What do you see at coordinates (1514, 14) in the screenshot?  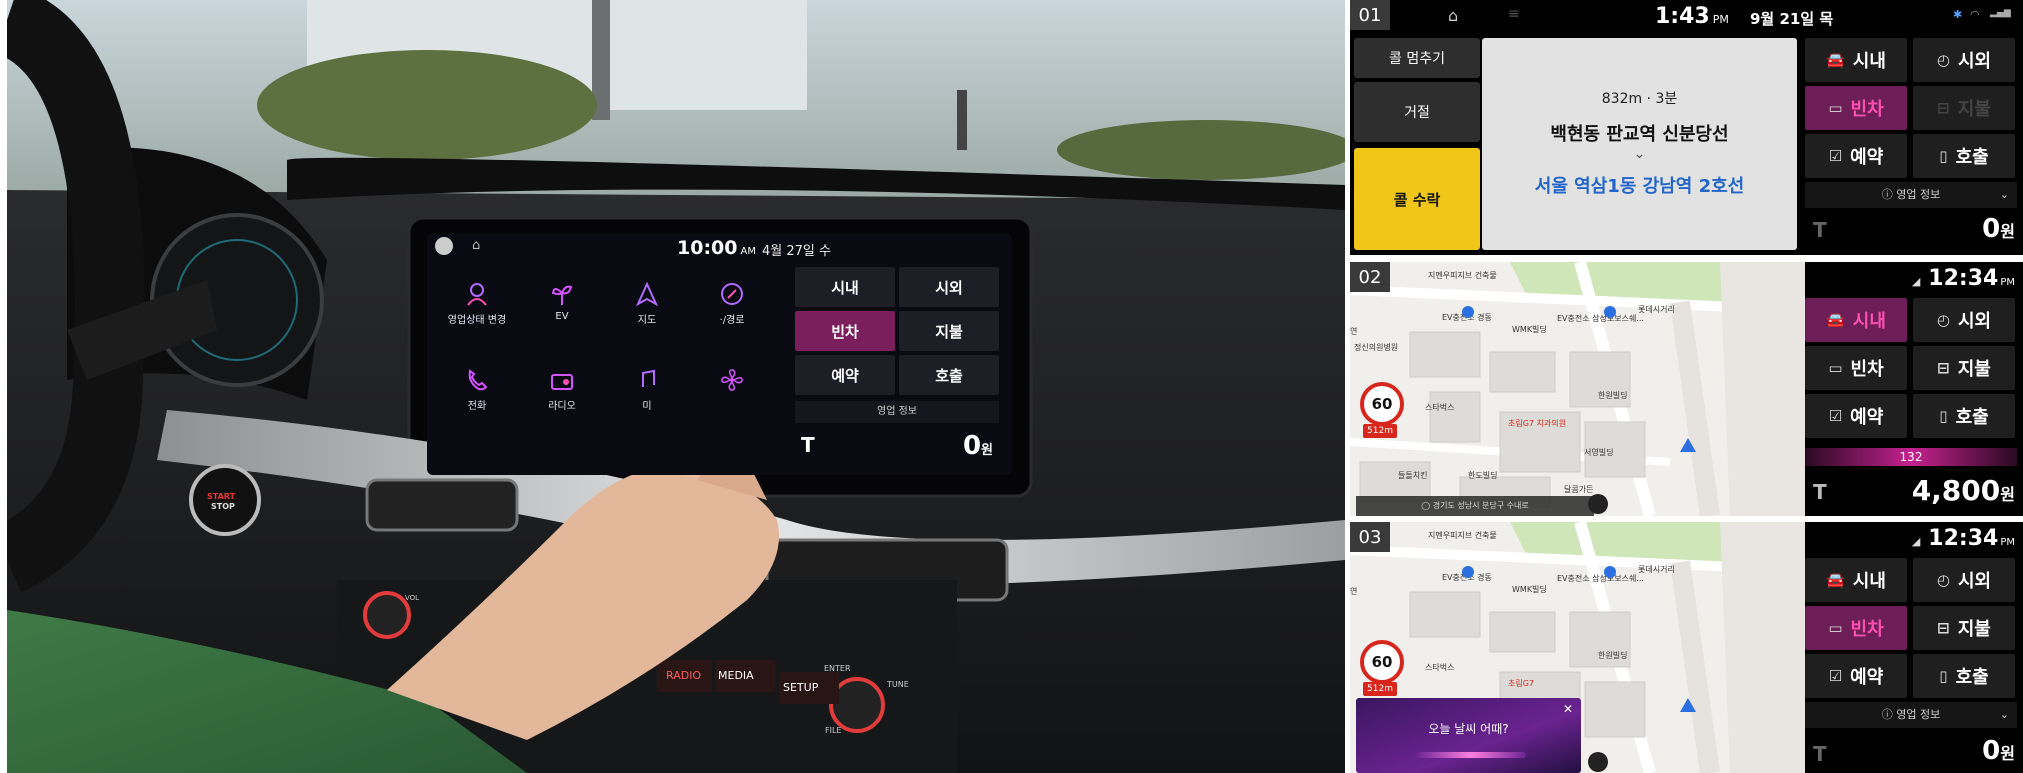 I see `menu-icon: ≡` at bounding box center [1514, 14].